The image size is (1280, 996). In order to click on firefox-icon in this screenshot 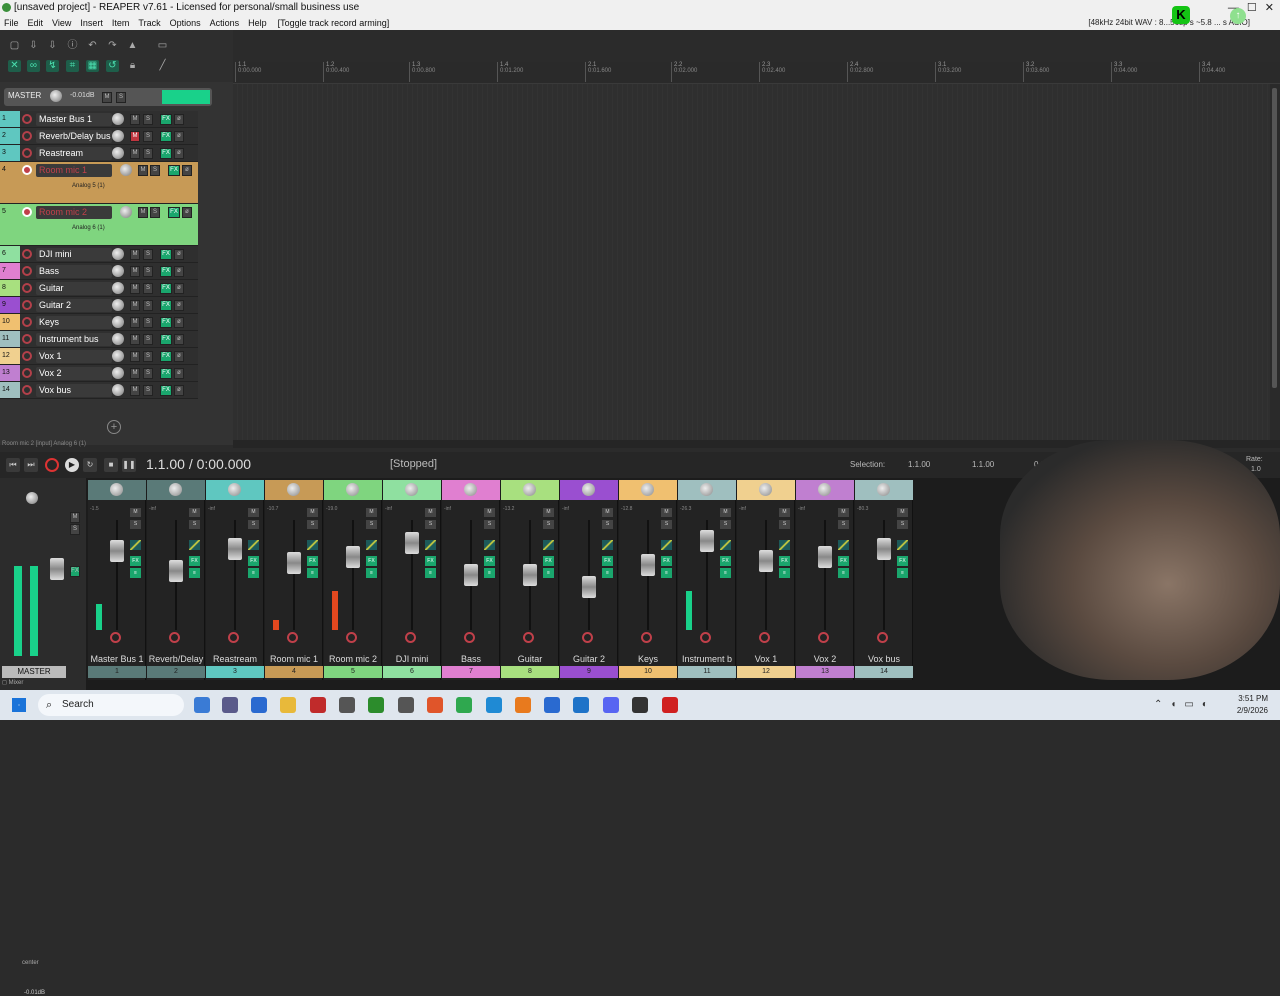, I will do `click(523, 705)`.